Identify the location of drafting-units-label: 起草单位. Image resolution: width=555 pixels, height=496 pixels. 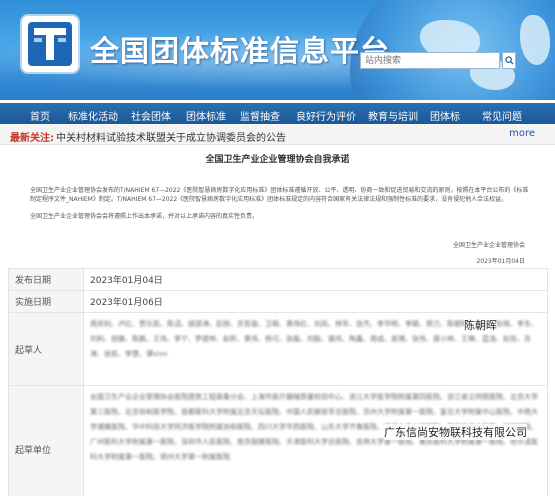
(46, 440).